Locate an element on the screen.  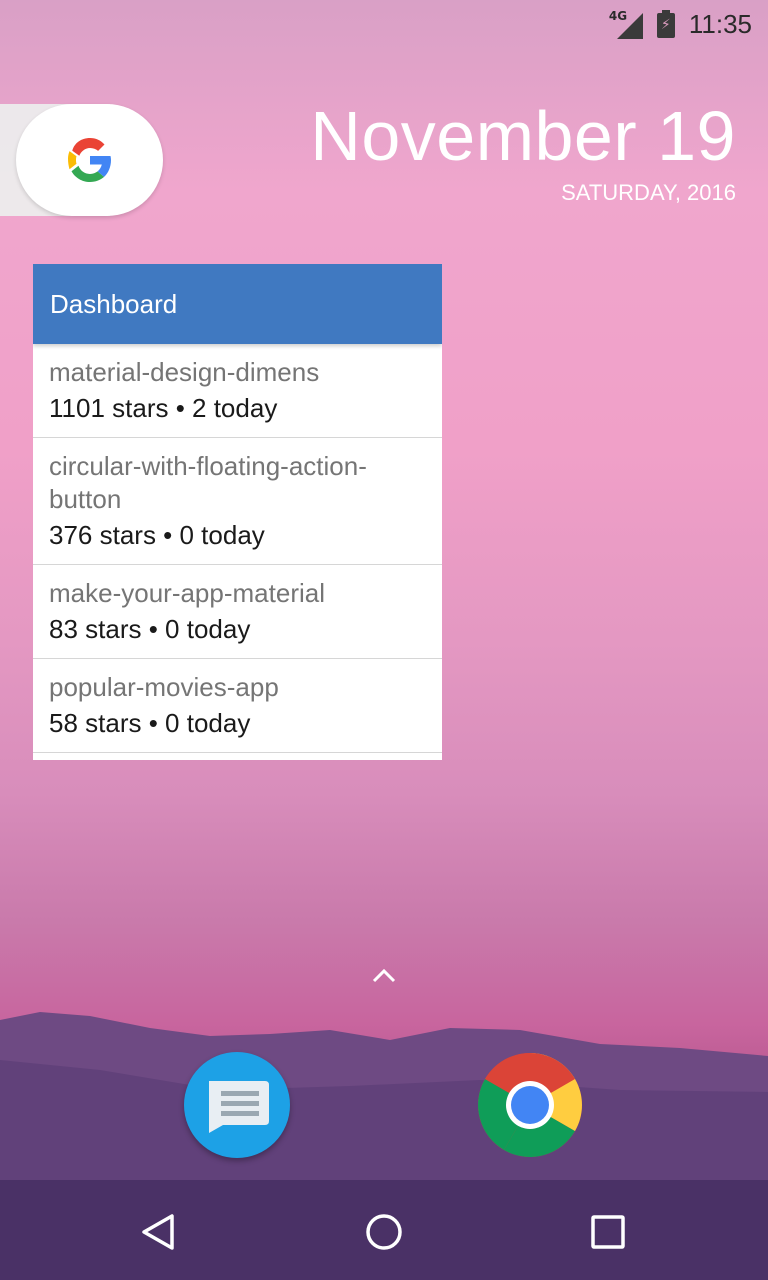
widget-title: Dashboard is located at coordinates (114, 303).